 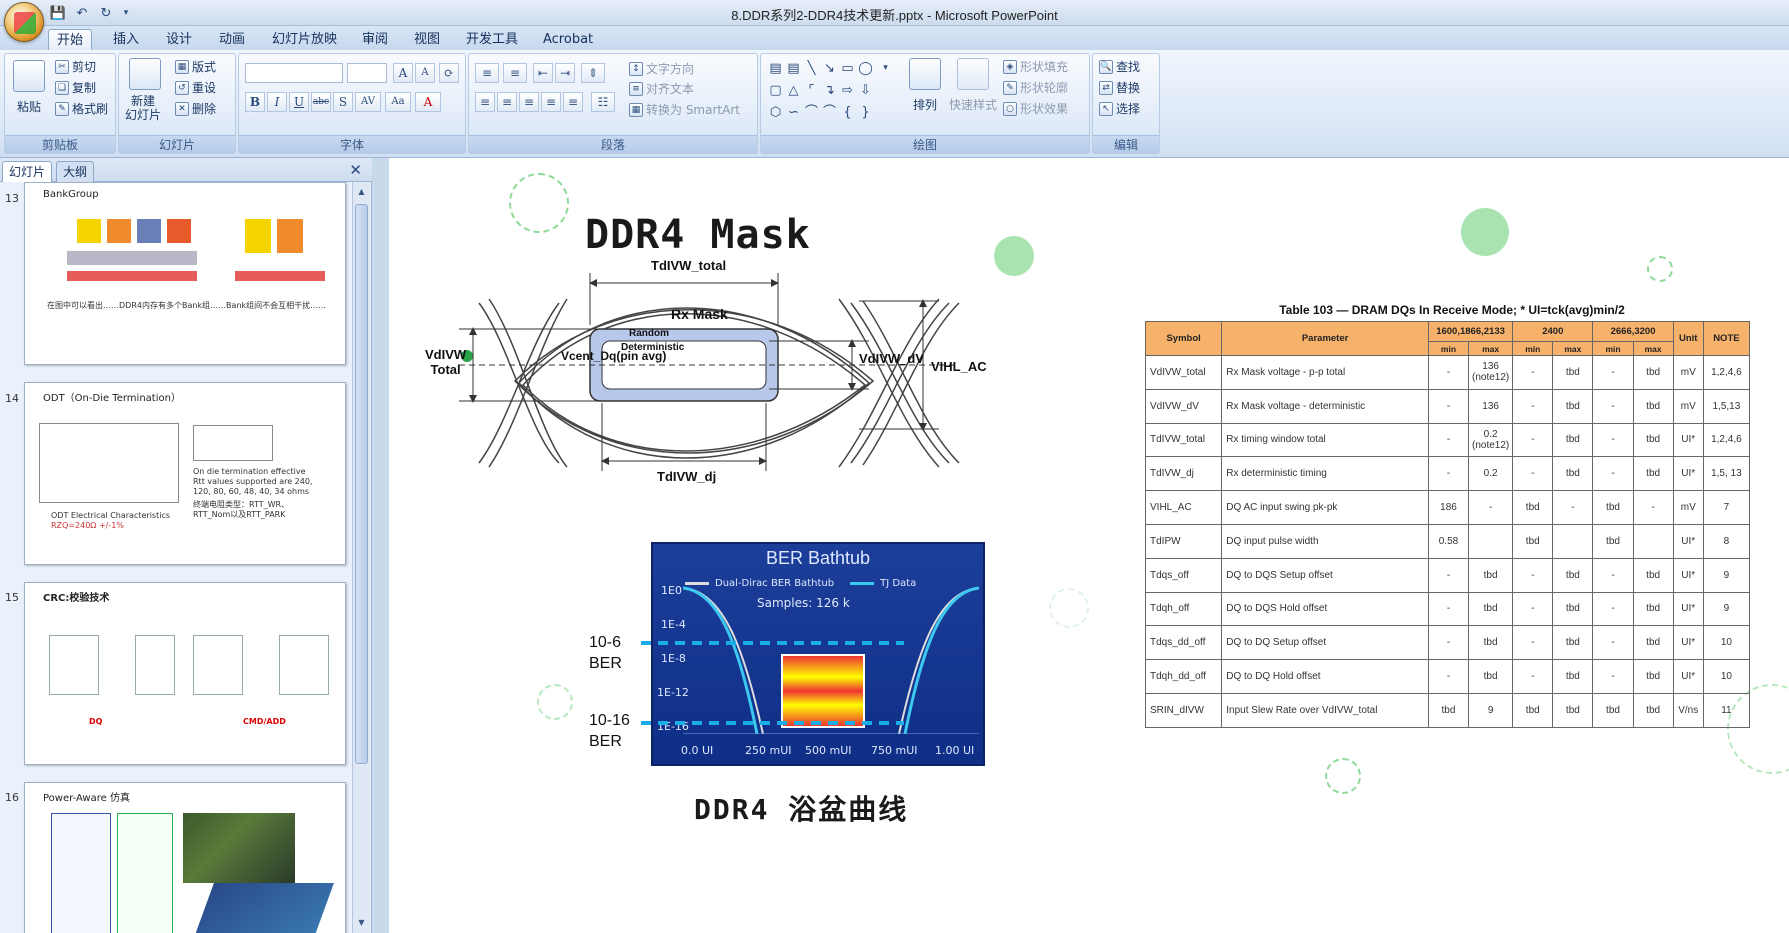 What do you see at coordinates (829, 68) in the screenshot?
I see `arrow-line-shape-icon: ↘` at bounding box center [829, 68].